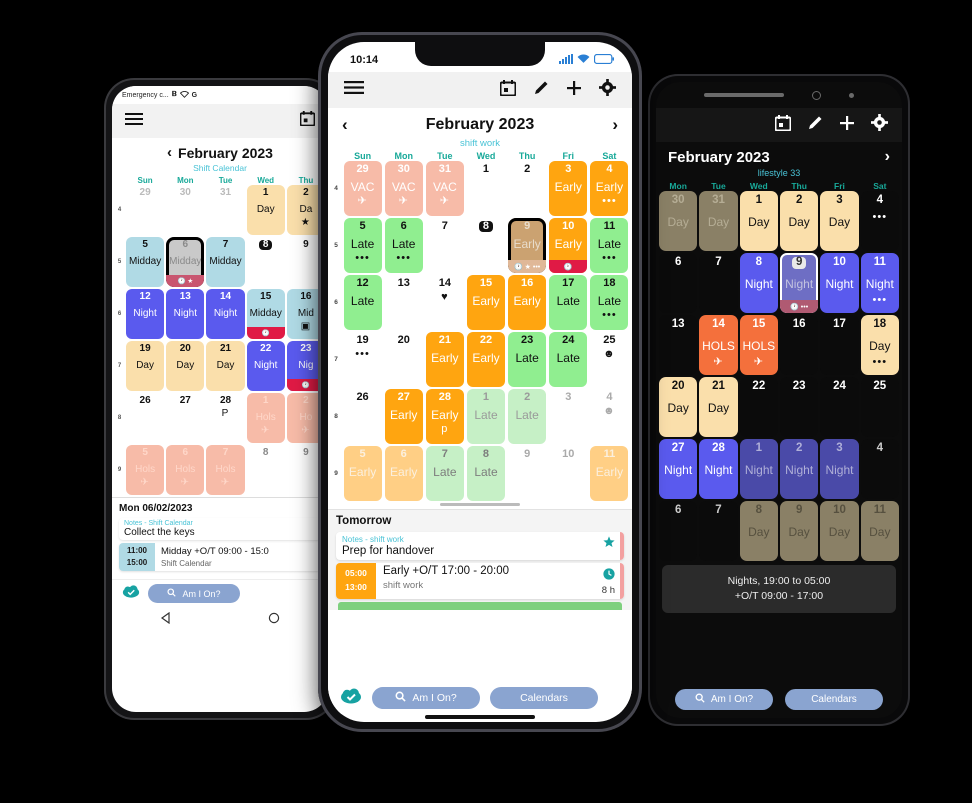 This screenshot has height=803, width=972. What do you see at coordinates (718, 345) in the screenshot?
I see `calendar-day-cell: 14 HOLS ✈` at bounding box center [718, 345].